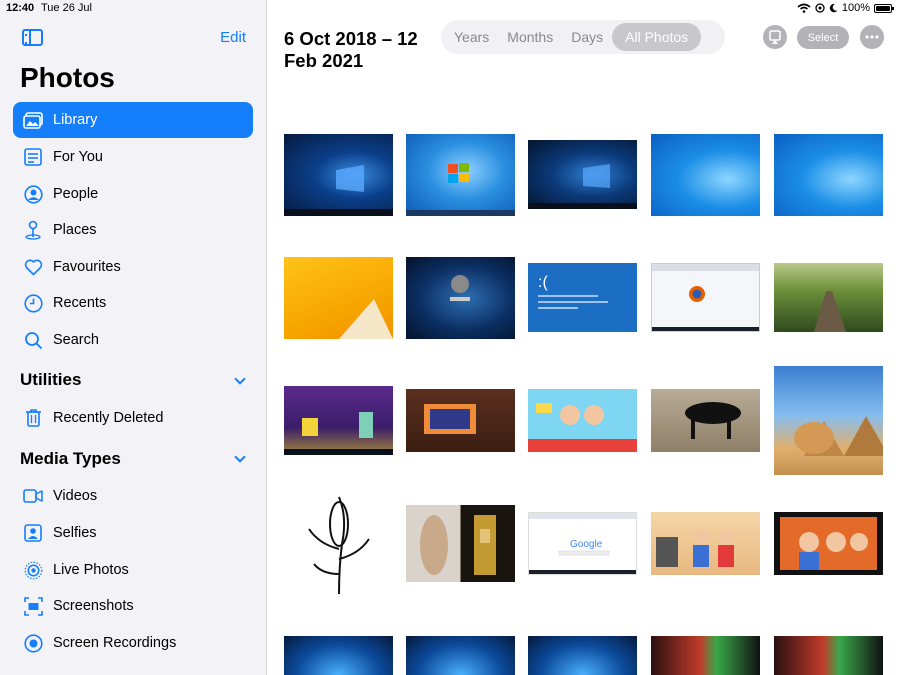 The height and width of the screenshot is (675, 900). I want to click on airplay-icon, so click(775, 37).